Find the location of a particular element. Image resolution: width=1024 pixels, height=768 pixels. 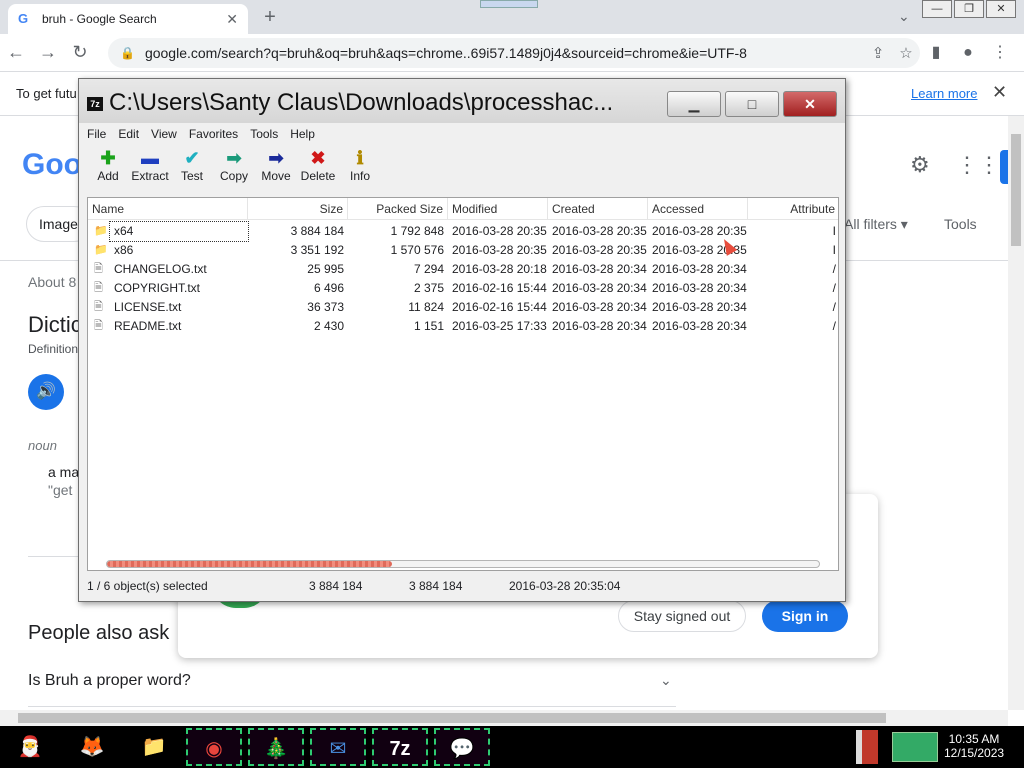

cell-name: LICENSE.txt is located at coordinates (148, 307).